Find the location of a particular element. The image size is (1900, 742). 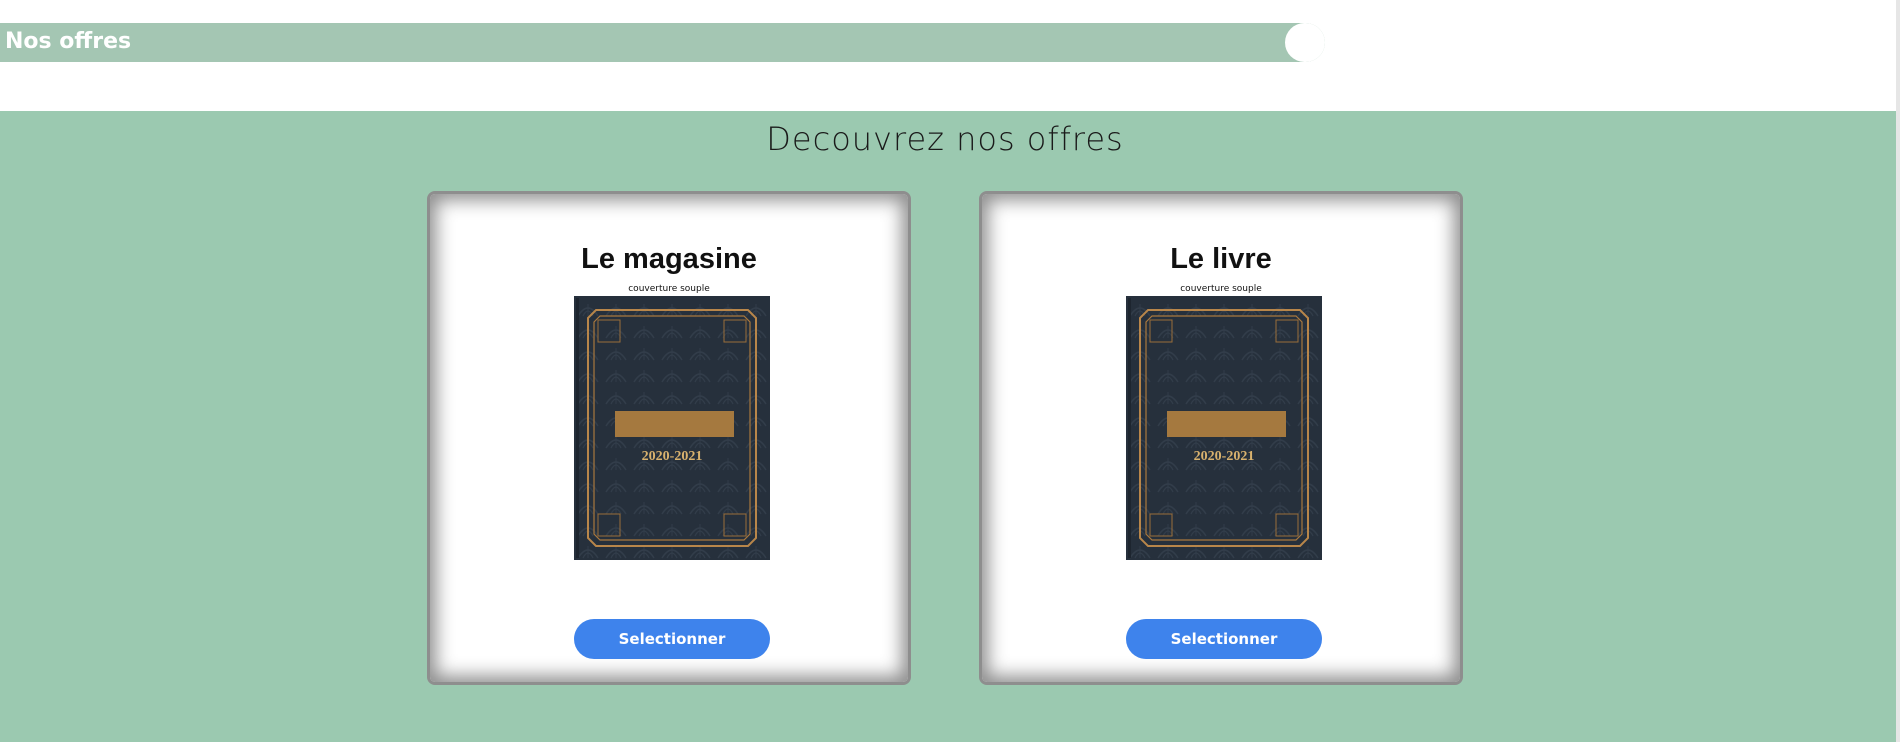

offer-title: Le magasine is located at coordinates (669, 259).